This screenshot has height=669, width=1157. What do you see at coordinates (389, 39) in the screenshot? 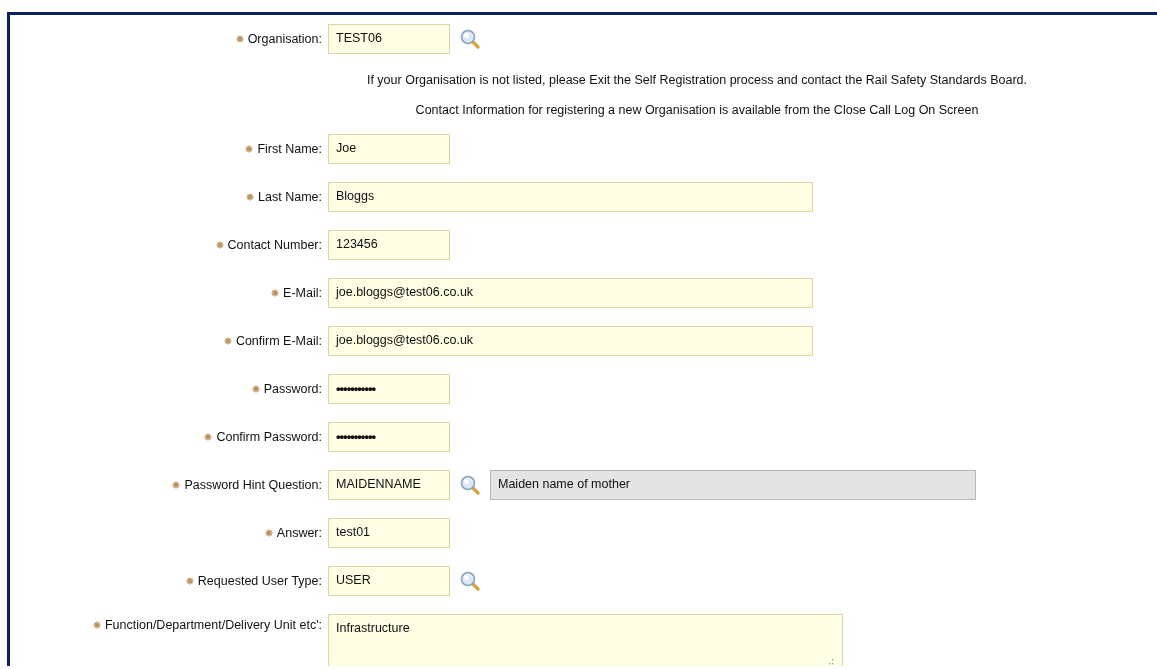
I see `input-field: TEST06` at bounding box center [389, 39].